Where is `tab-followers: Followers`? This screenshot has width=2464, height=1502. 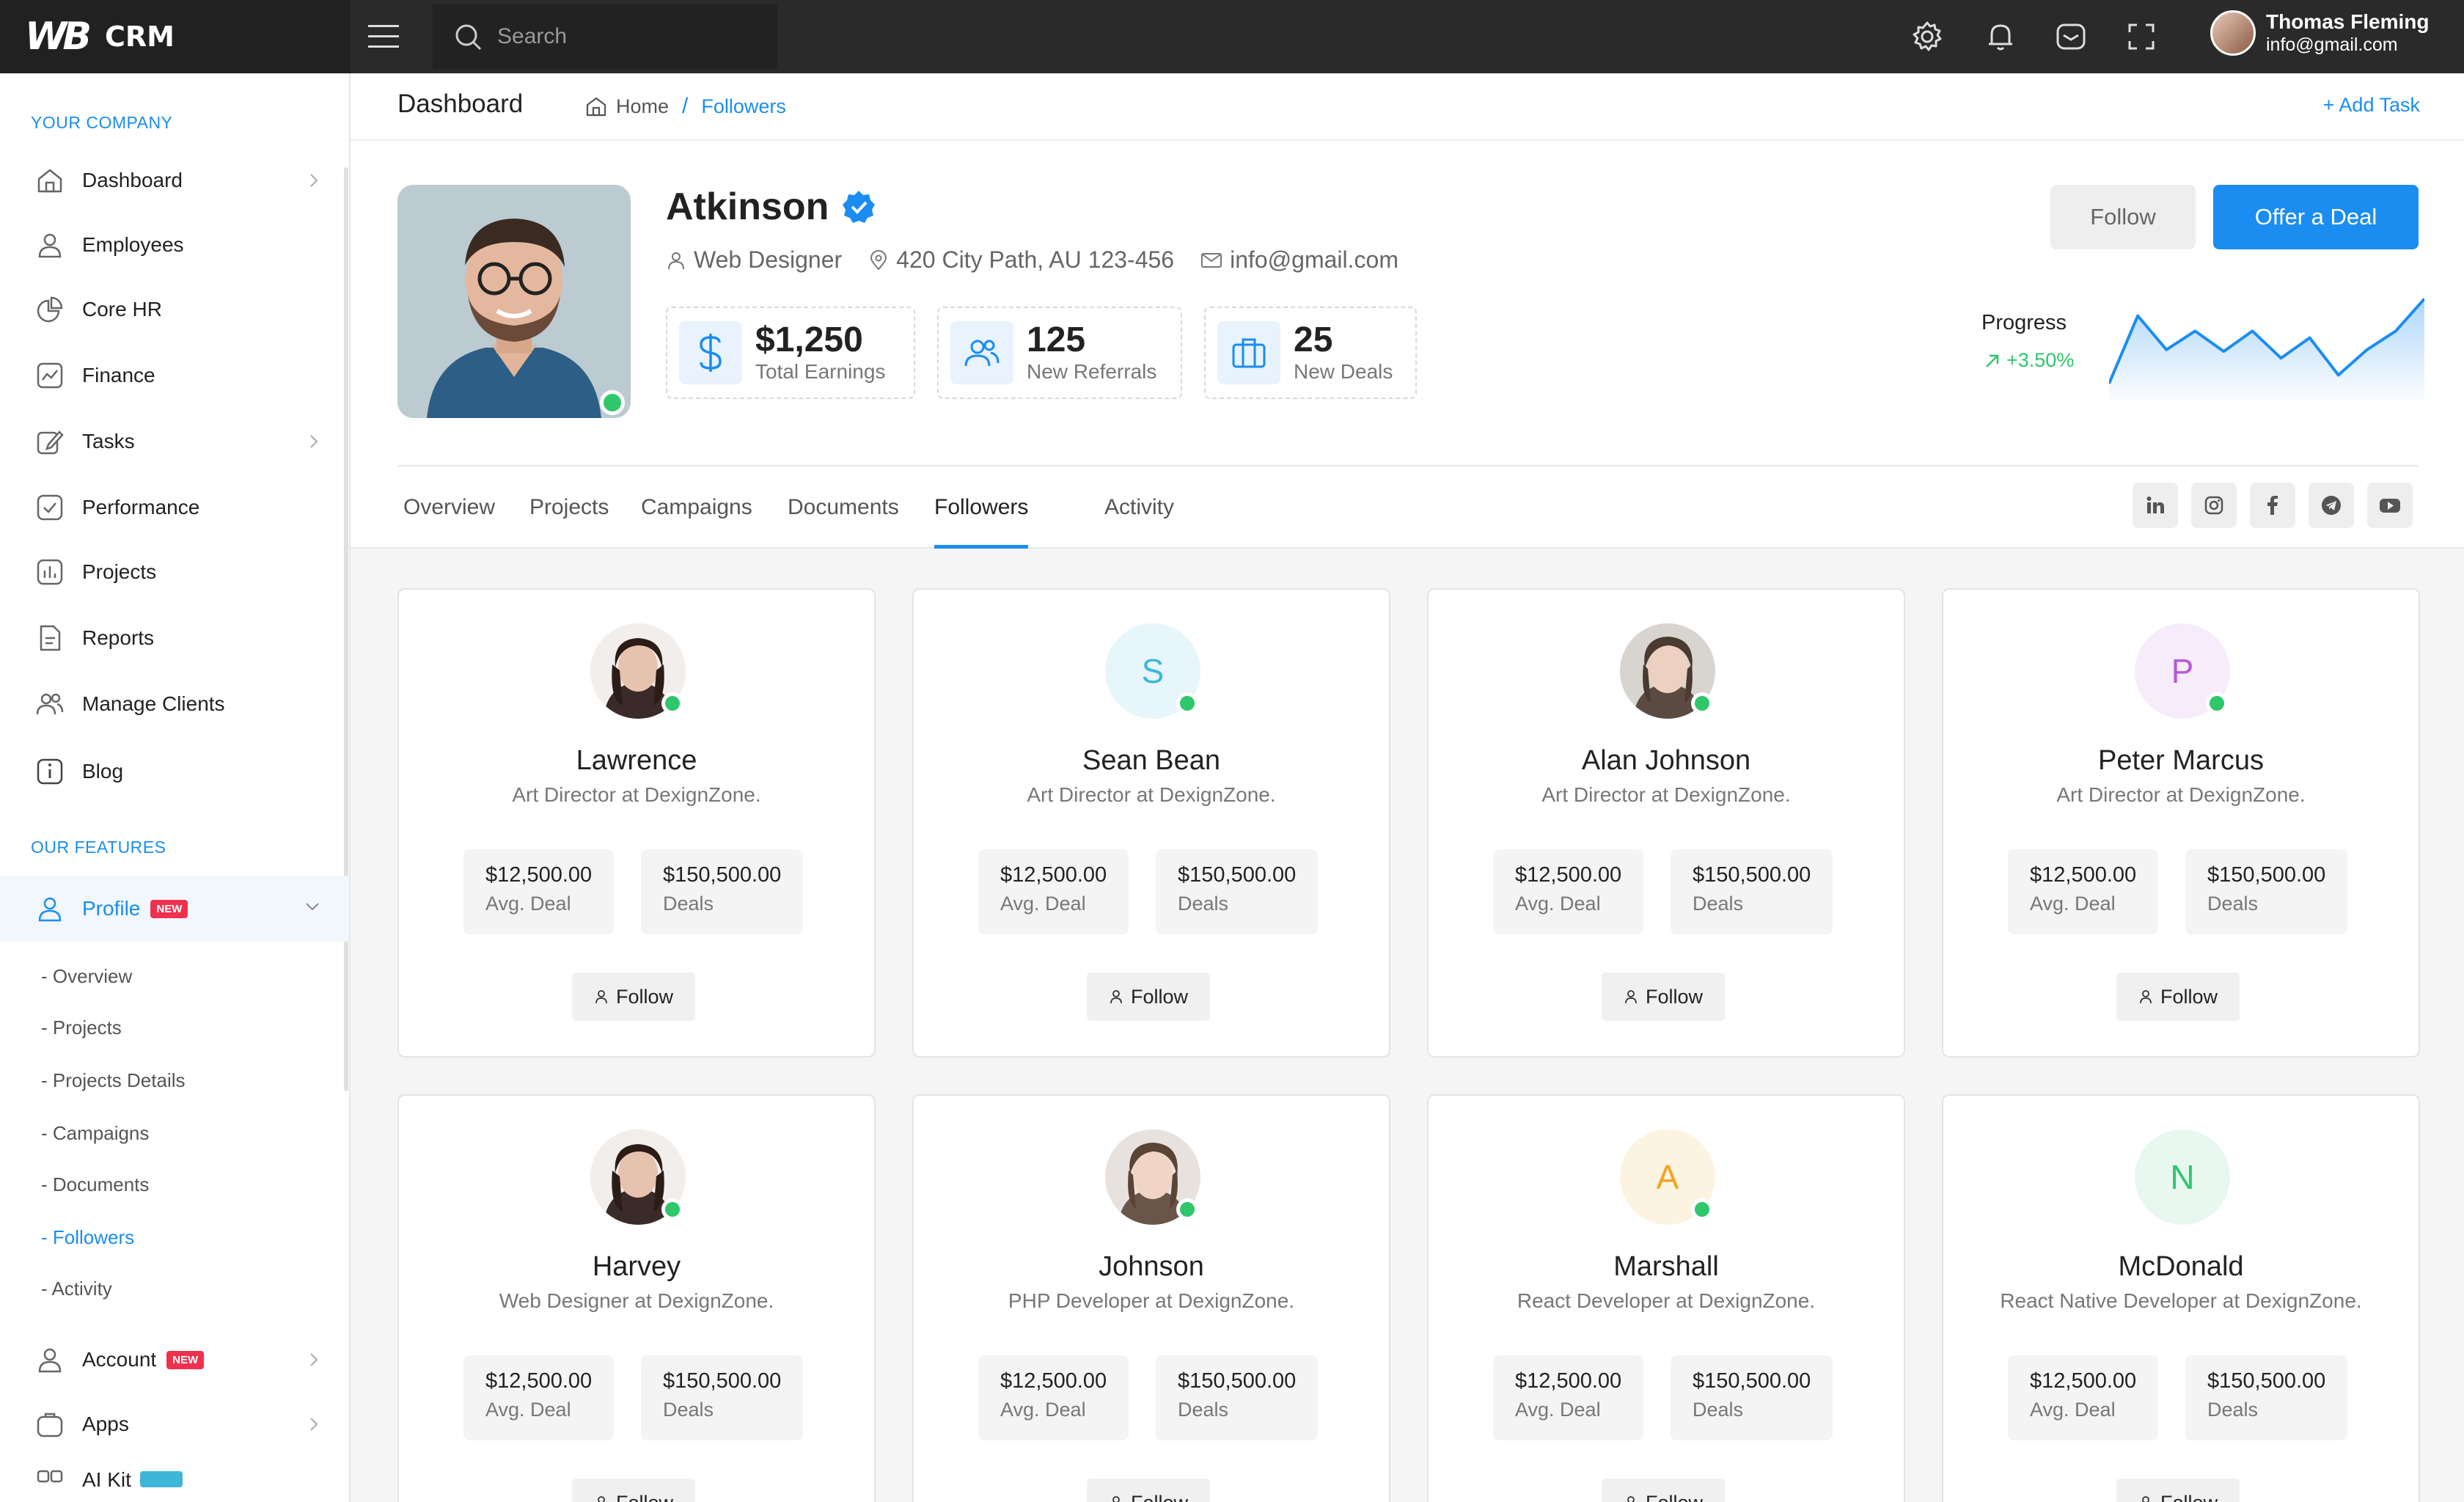 tab-followers: Followers is located at coordinates (981, 508).